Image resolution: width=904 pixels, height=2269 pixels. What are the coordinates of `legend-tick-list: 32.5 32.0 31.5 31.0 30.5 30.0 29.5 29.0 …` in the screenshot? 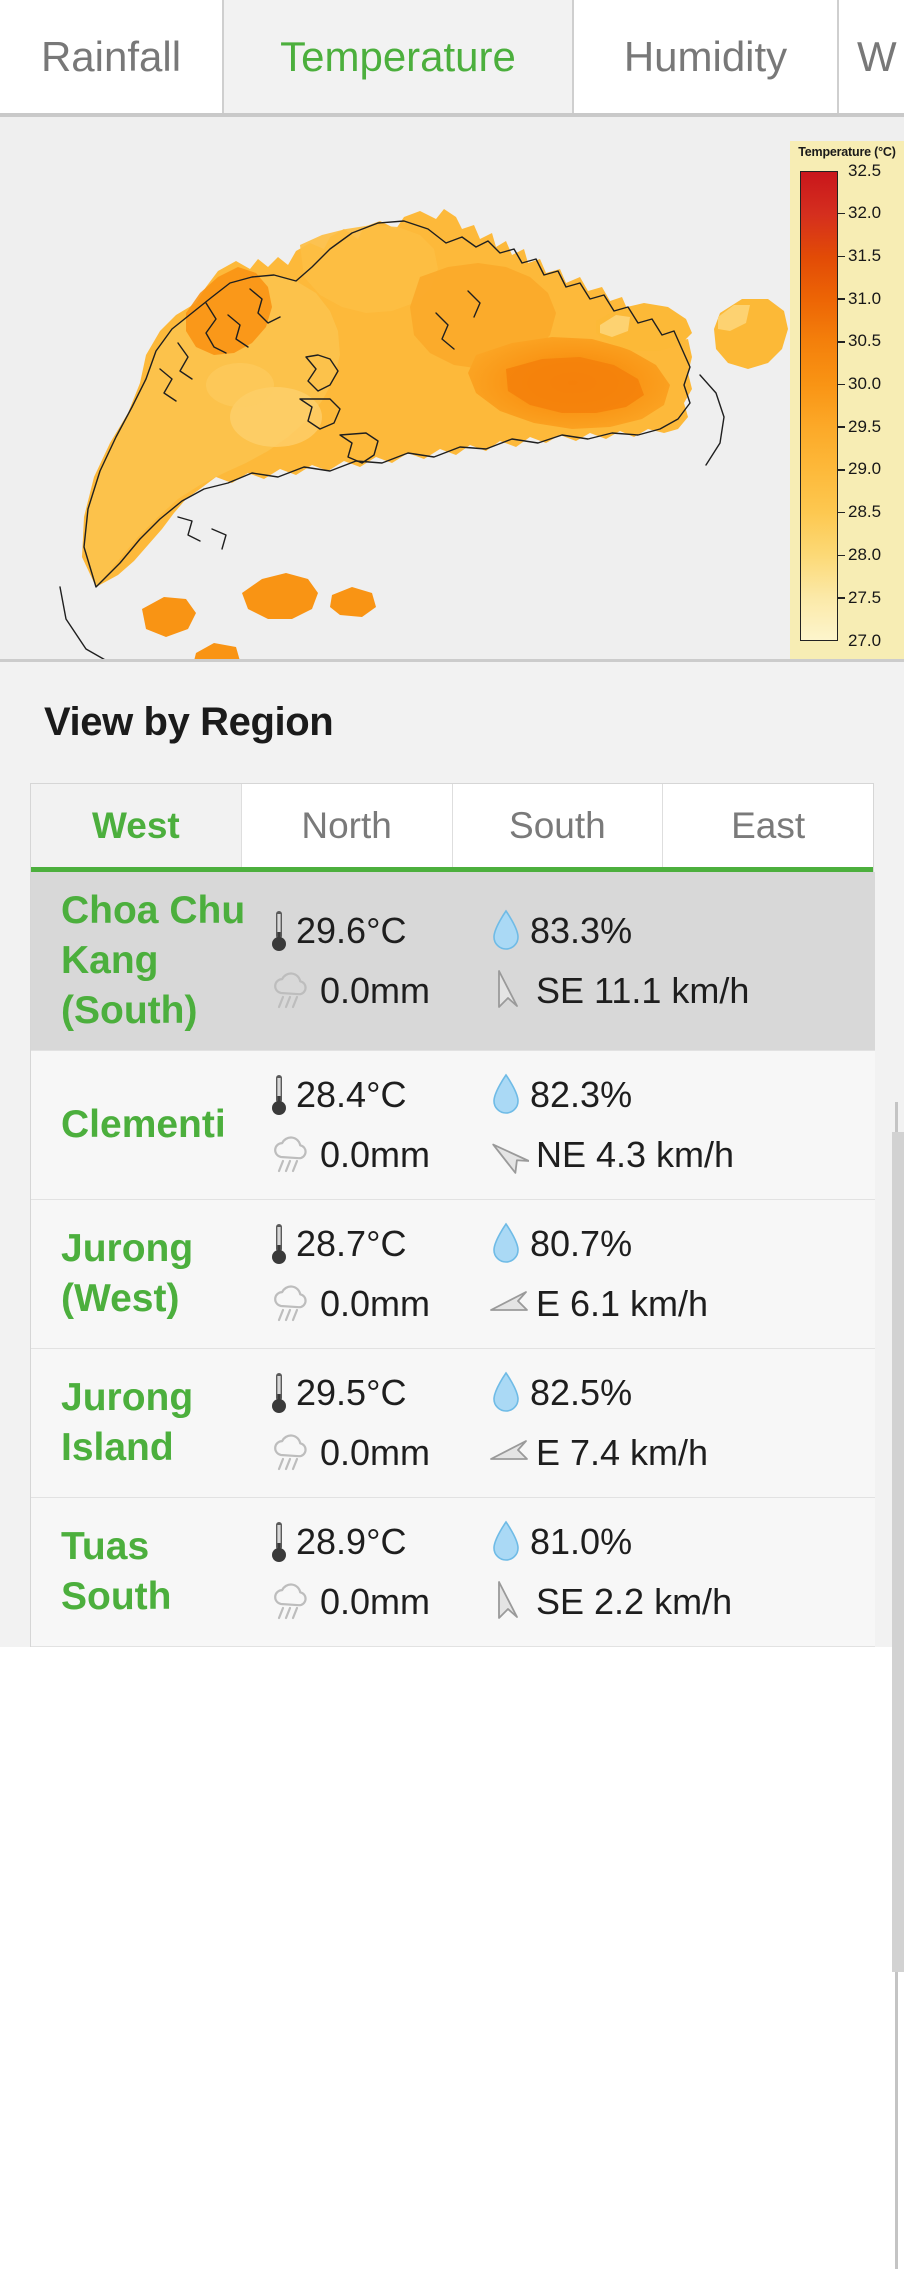 It's located at (871, 405).